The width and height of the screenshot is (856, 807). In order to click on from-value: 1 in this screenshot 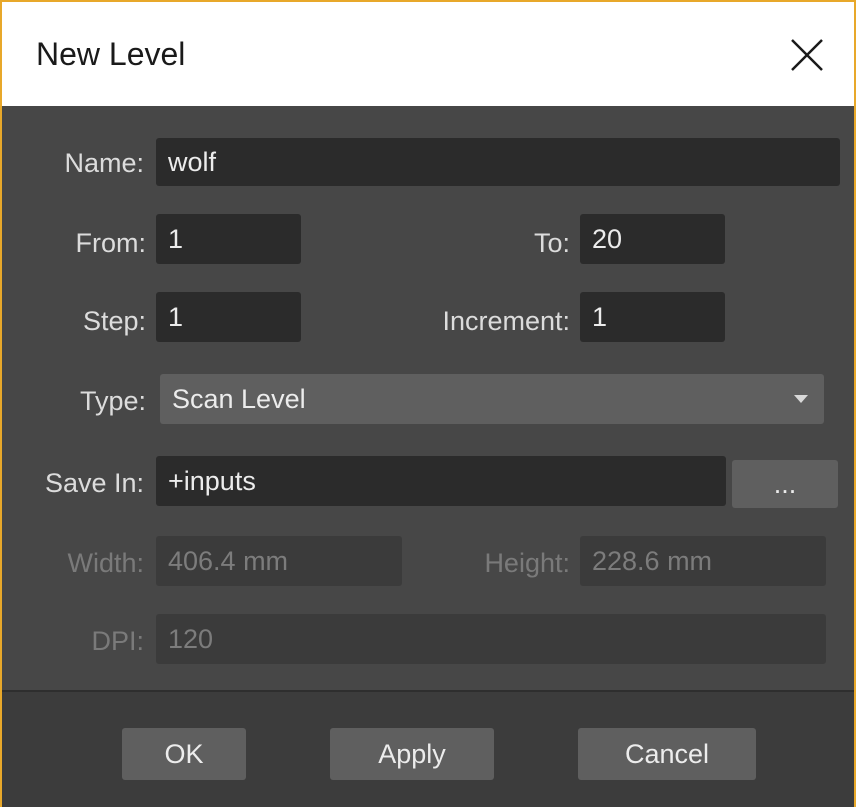, I will do `click(176, 238)`.